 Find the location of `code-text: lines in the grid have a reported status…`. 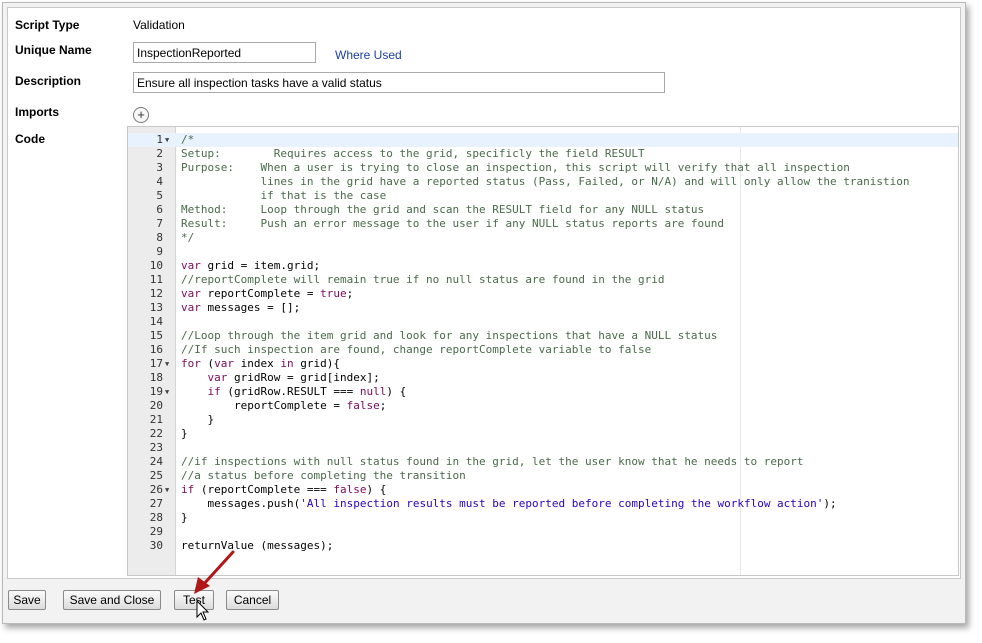

code-text: lines in the grid have a reported status… is located at coordinates (545, 181).